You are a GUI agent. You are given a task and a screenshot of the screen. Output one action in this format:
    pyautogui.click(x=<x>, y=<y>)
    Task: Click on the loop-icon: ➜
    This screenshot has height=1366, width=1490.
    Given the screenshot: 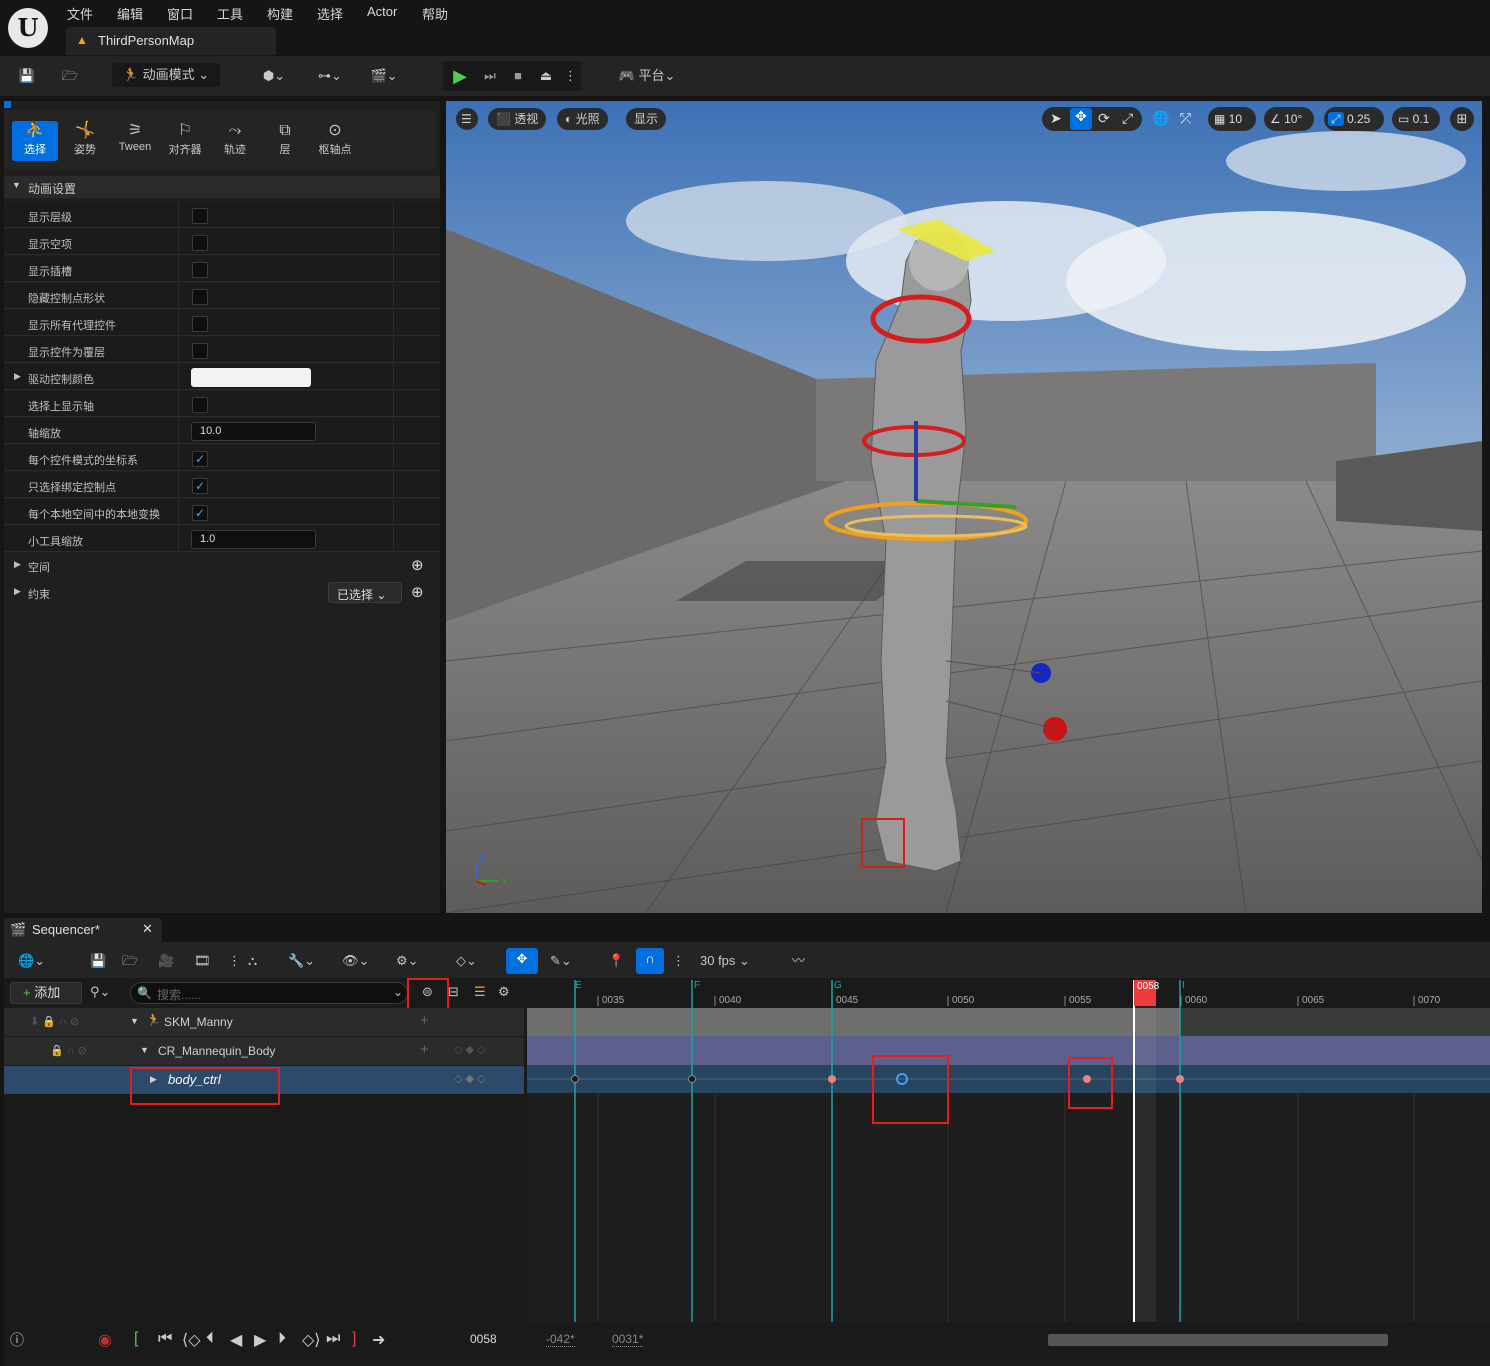 What is the action you would take?
    pyautogui.click(x=378, y=1340)
    